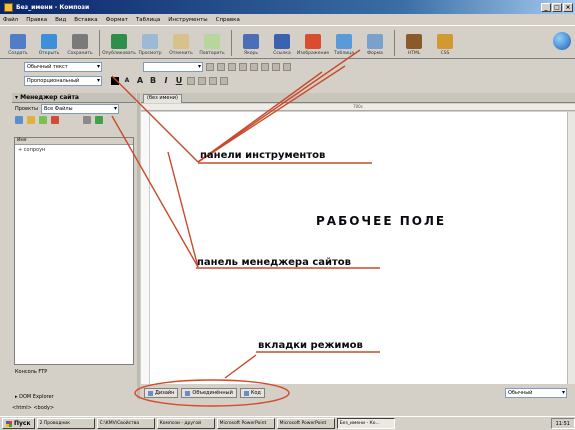 This screenshot has height=430, width=575. I want to click on toolbar-button-label: Изображение, so click(313, 53).